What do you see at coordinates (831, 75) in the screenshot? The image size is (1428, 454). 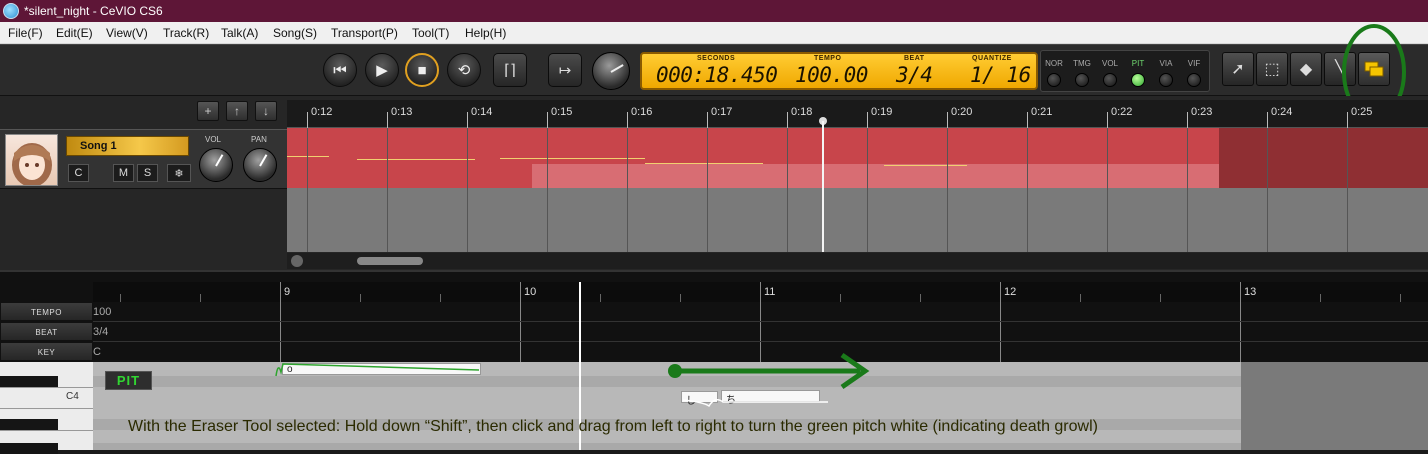 I see `tempo-value: 100.00` at bounding box center [831, 75].